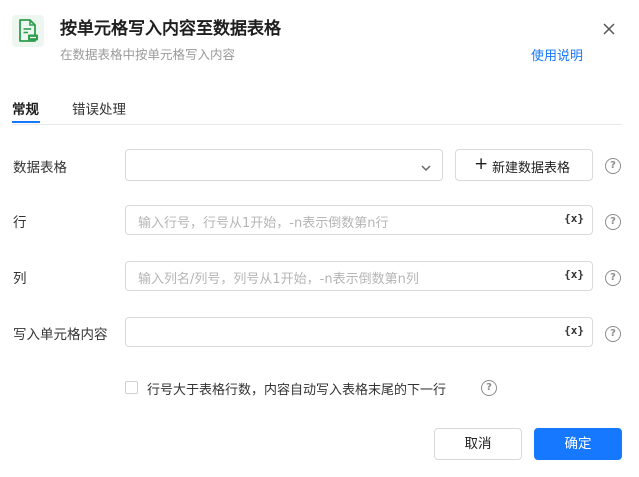 This screenshot has height=477, width=639. What do you see at coordinates (278, 279) in the screenshot?
I see `column-placeholder: 输入列名/列号，列号从1开始，-n表示倒数第n列` at bounding box center [278, 279].